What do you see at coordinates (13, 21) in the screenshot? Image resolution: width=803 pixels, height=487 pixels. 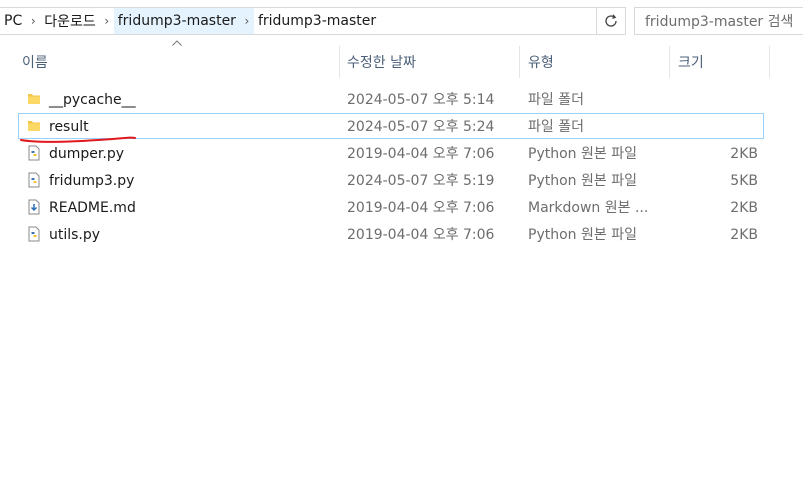 I see `breadcrumb-pc: PC` at bounding box center [13, 21].